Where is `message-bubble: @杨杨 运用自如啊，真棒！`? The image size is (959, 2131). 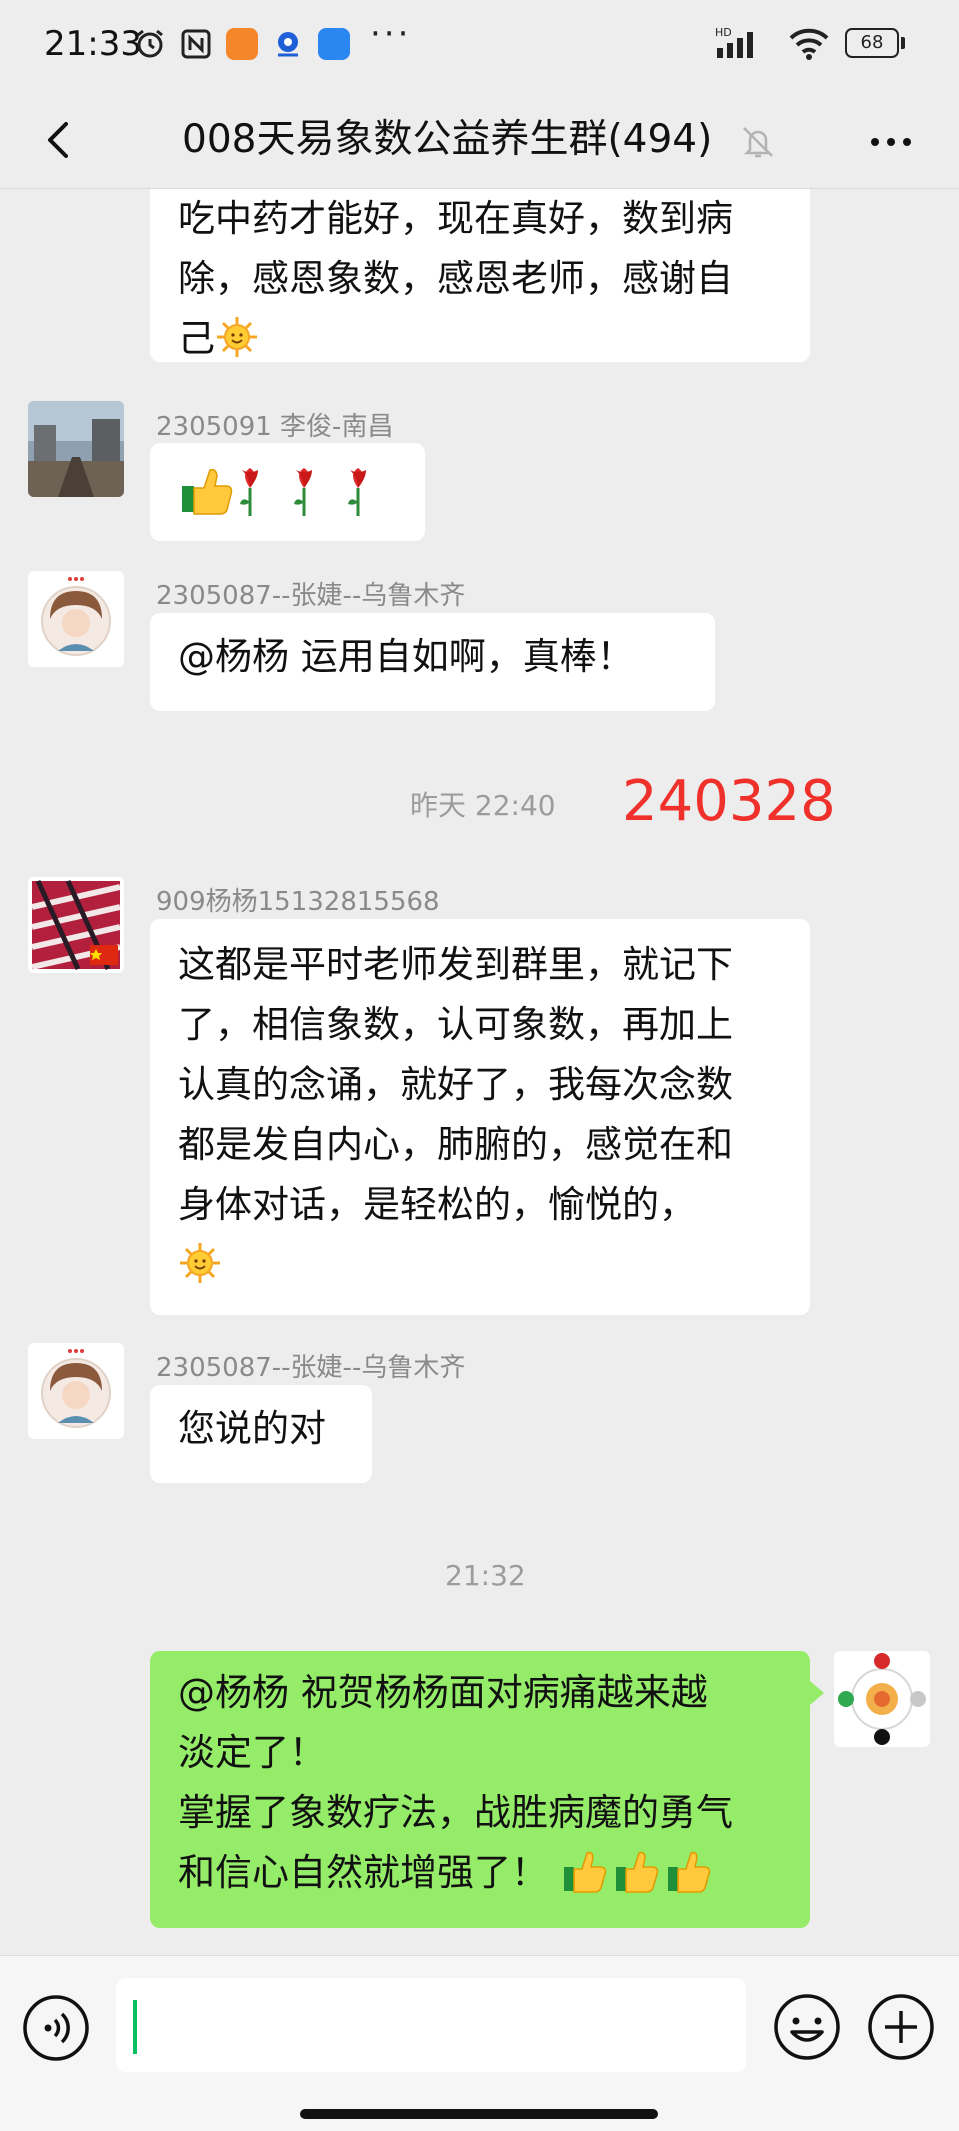
message-bubble: @杨杨 运用自如啊，真棒！ is located at coordinates (432, 662).